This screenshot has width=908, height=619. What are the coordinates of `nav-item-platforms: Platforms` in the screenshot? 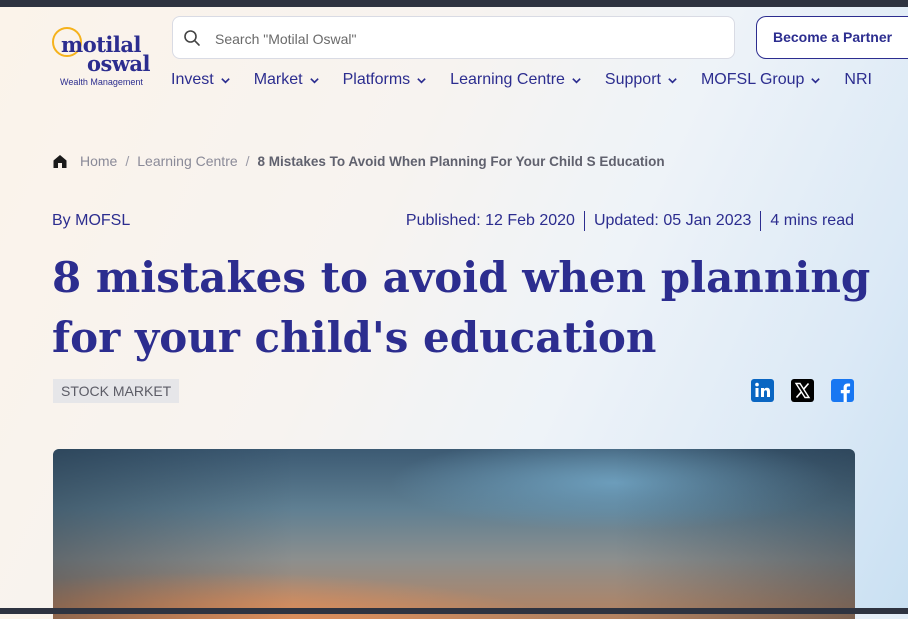 It's located at (385, 80).